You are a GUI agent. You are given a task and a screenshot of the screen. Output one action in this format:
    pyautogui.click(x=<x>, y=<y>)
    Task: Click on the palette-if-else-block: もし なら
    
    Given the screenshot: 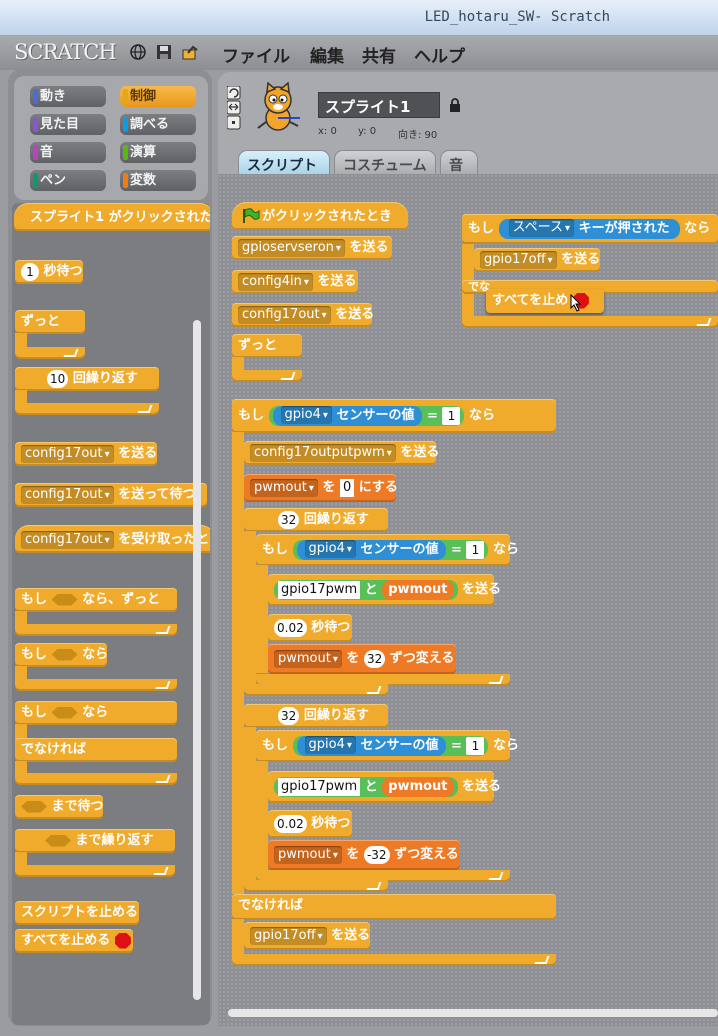 What is the action you would take?
    pyautogui.click(x=96, y=713)
    